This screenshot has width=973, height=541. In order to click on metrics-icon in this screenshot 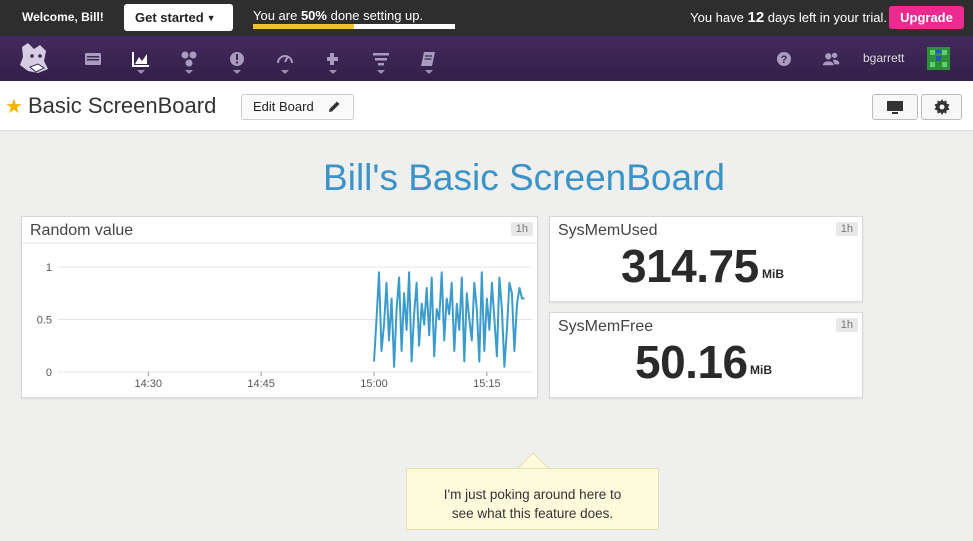, I will do `click(141, 59)`.